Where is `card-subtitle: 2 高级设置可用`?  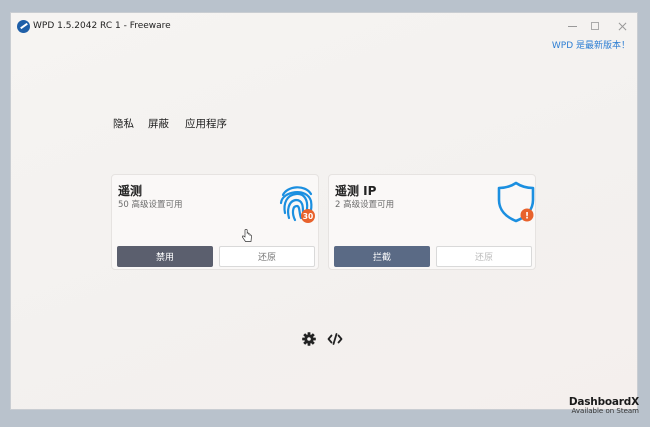 card-subtitle: 2 高级设置可用 is located at coordinates (365, 205).